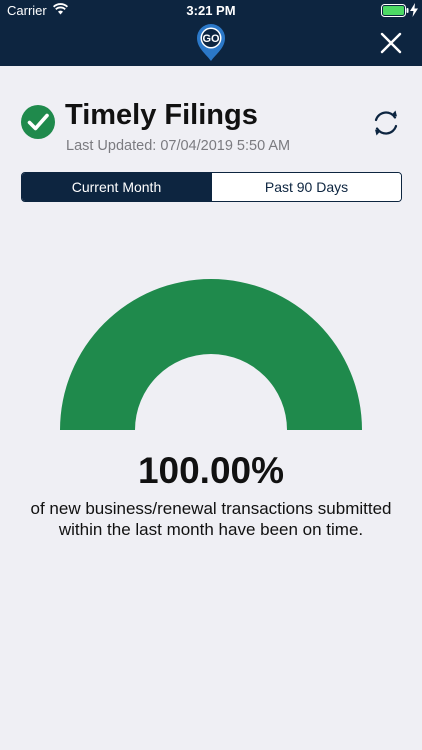 Image resolution: width=422 pixels, height=750 pixels. I want to click on charging-bolt-icon, so click(414, 10).